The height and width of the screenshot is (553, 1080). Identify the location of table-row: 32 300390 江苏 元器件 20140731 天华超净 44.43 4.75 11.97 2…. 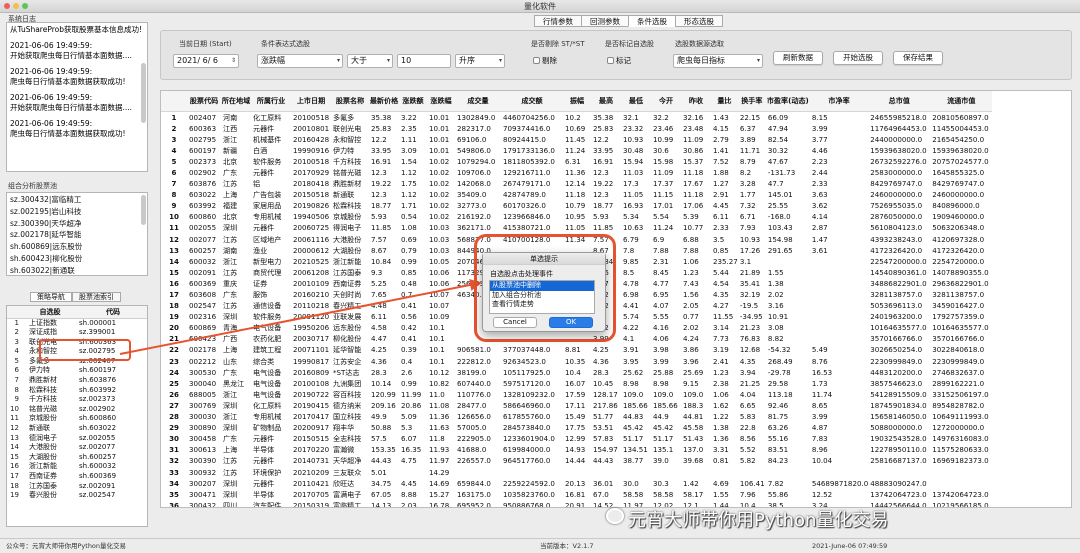
(576, 460).